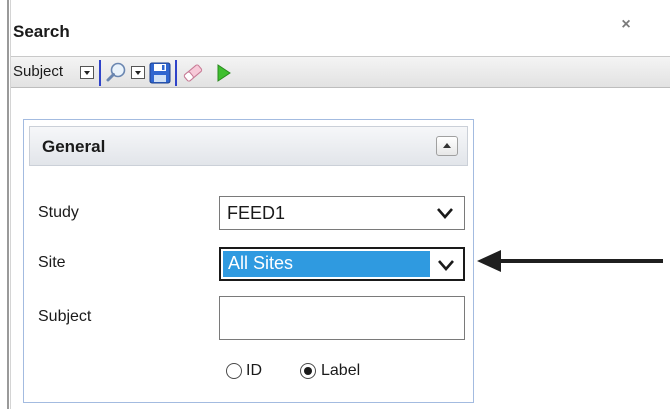  What do you see at coordinates (256, 213) in the screenshot?
I see `study-select-value: FEED1` at bounding box center [256, 213].